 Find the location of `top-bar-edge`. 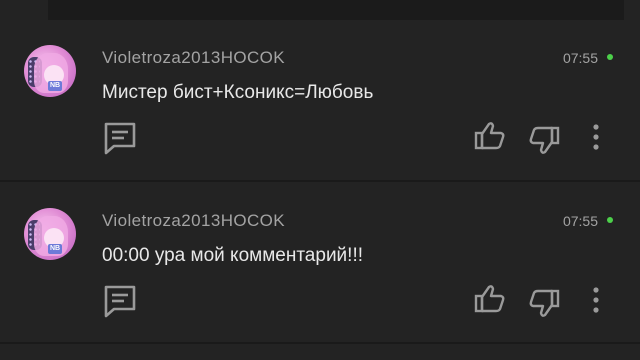

top-bar-edge is located at coordinates (320, 10).